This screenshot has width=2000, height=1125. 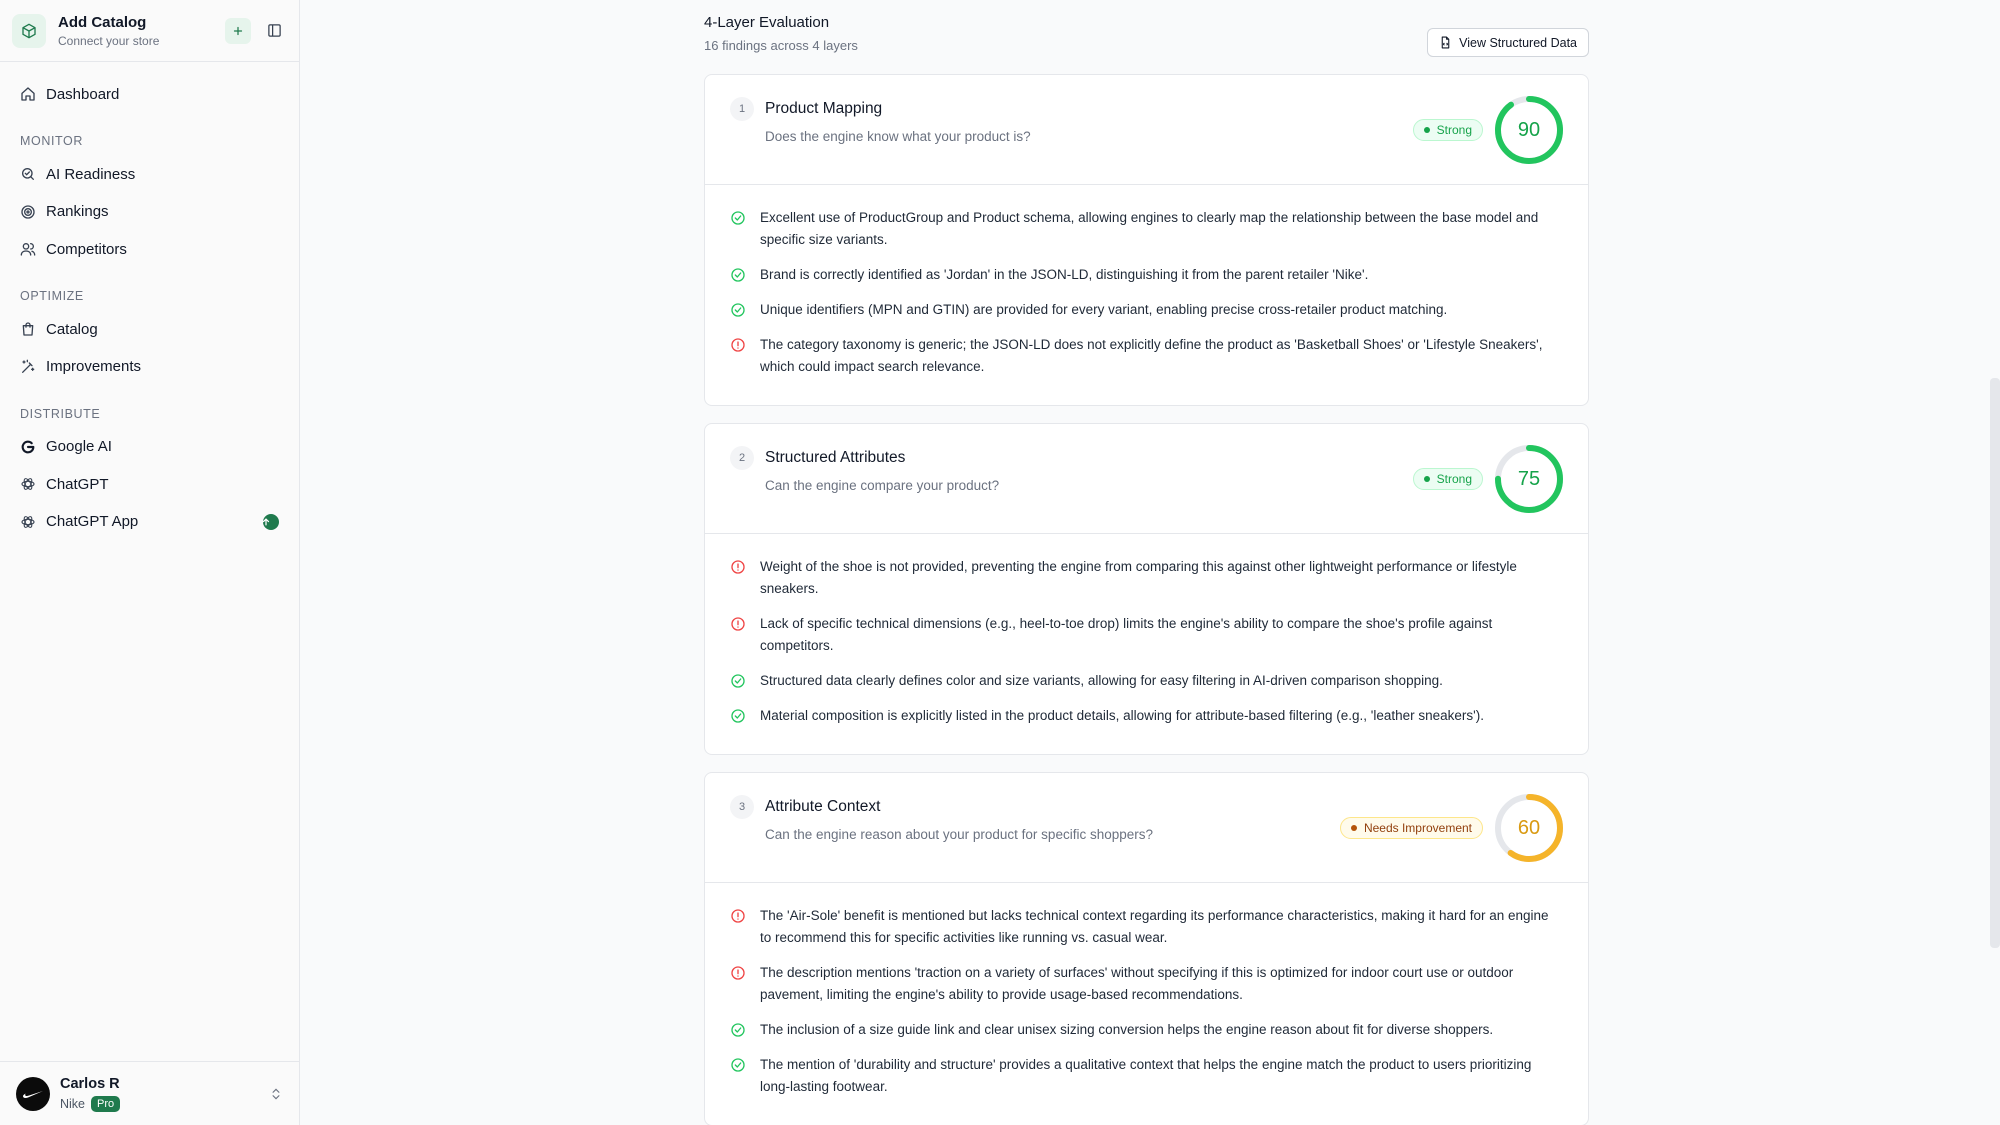 What do you see at coordinates (91, 174) in the screenshot?
I see `sidebar-item-label: AI Readiness` at bounding box center [91, 174].